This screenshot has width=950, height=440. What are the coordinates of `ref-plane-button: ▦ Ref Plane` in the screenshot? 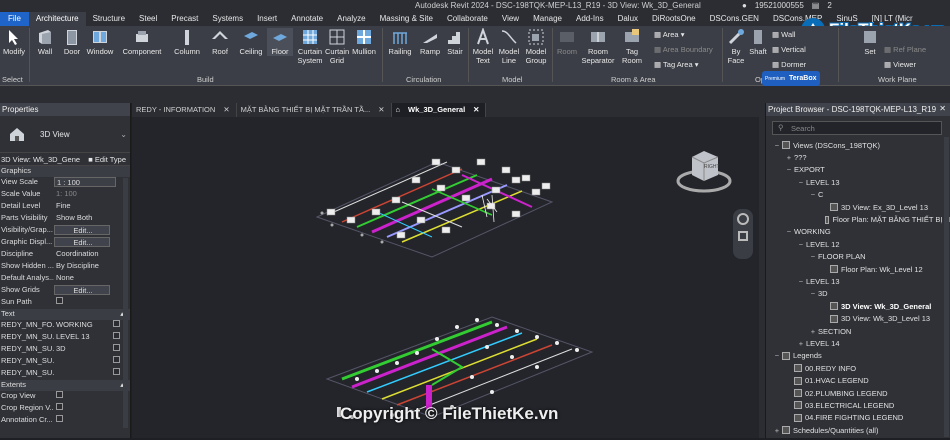 It's located at (905, 49).